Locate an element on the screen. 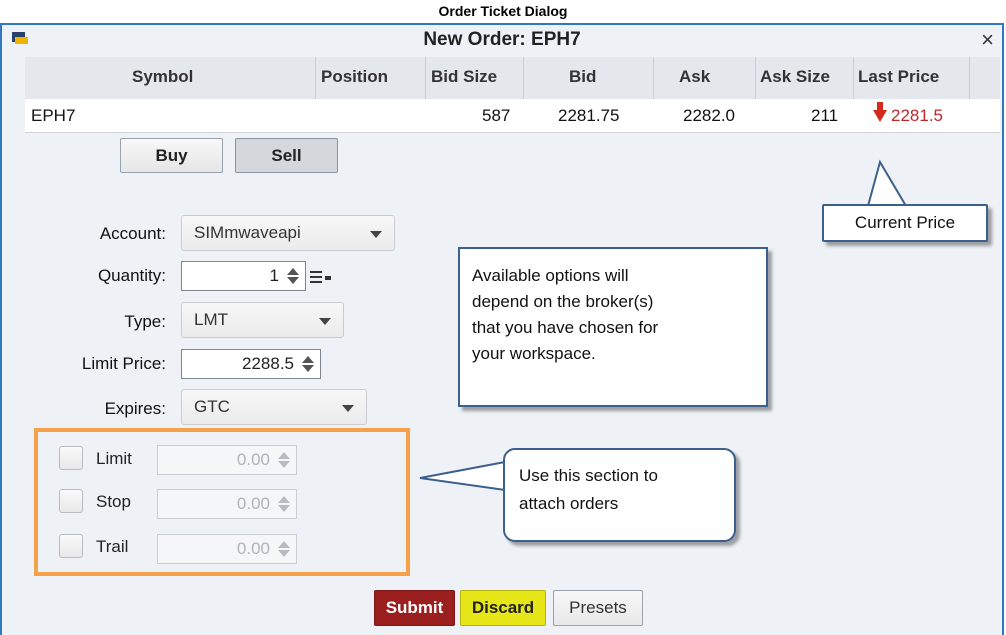 The image size is (1006, 635). current-price-callout: Current Price is located at coordinates (905, 223).